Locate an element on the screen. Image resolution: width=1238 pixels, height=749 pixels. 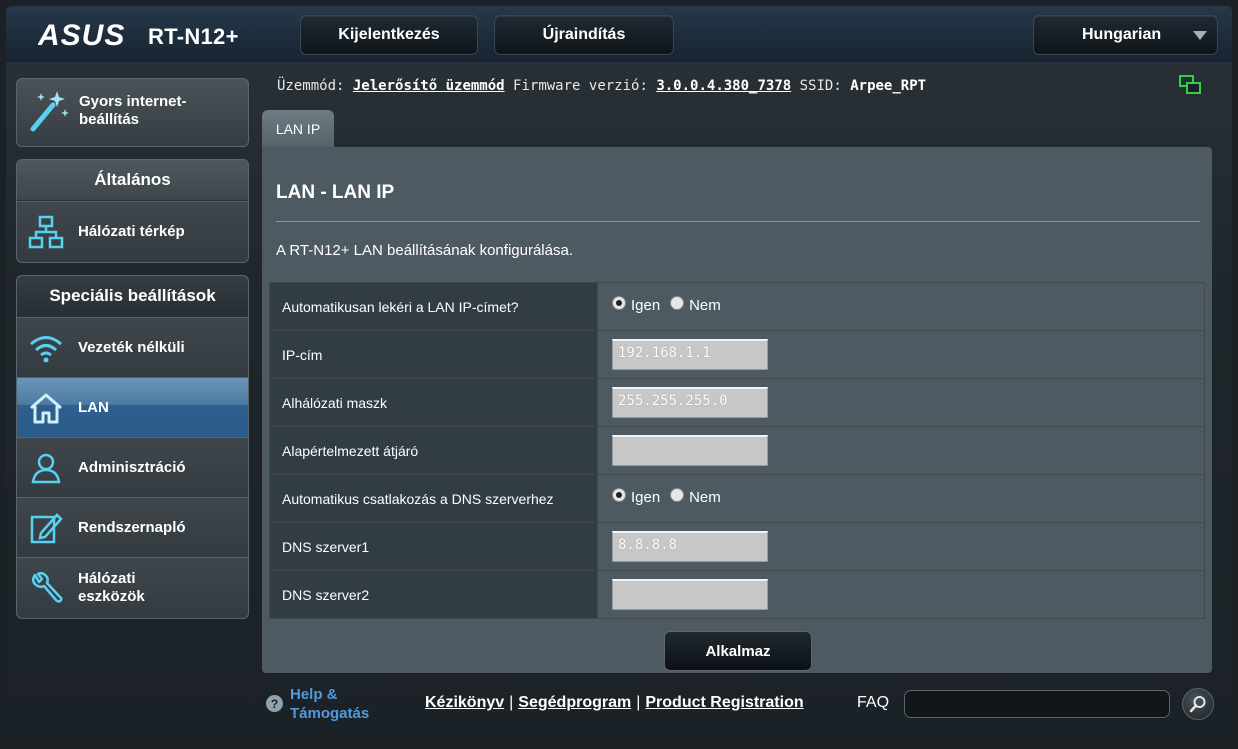
logo-text: ASUS is located at coordinates (81, 35).